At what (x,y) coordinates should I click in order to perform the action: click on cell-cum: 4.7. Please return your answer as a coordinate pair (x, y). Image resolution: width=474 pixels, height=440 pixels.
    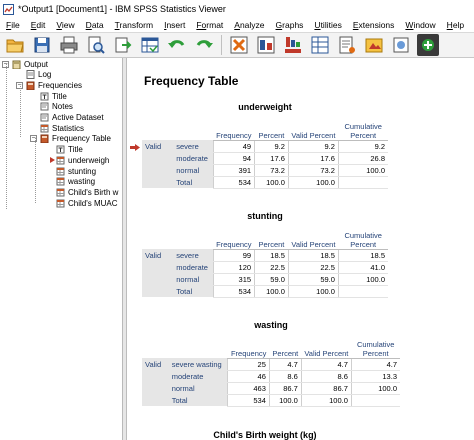
    Looking at the image, I should click on (375, 364).